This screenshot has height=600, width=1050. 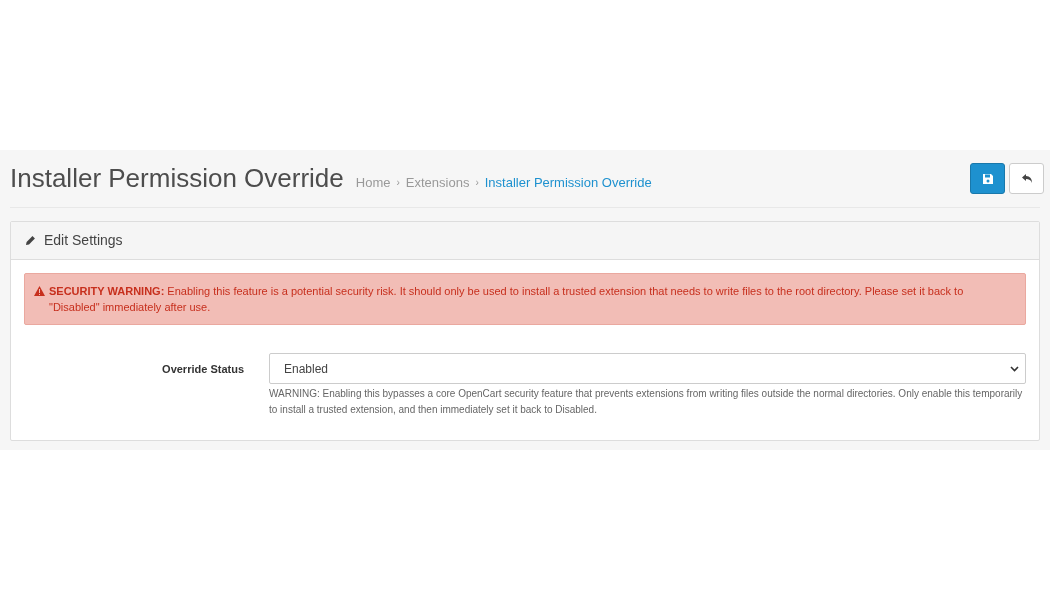 What do you see at coordinates (30, 240) in the screenshot?
I see `pencil-icon` at bounding box center [30, 240].